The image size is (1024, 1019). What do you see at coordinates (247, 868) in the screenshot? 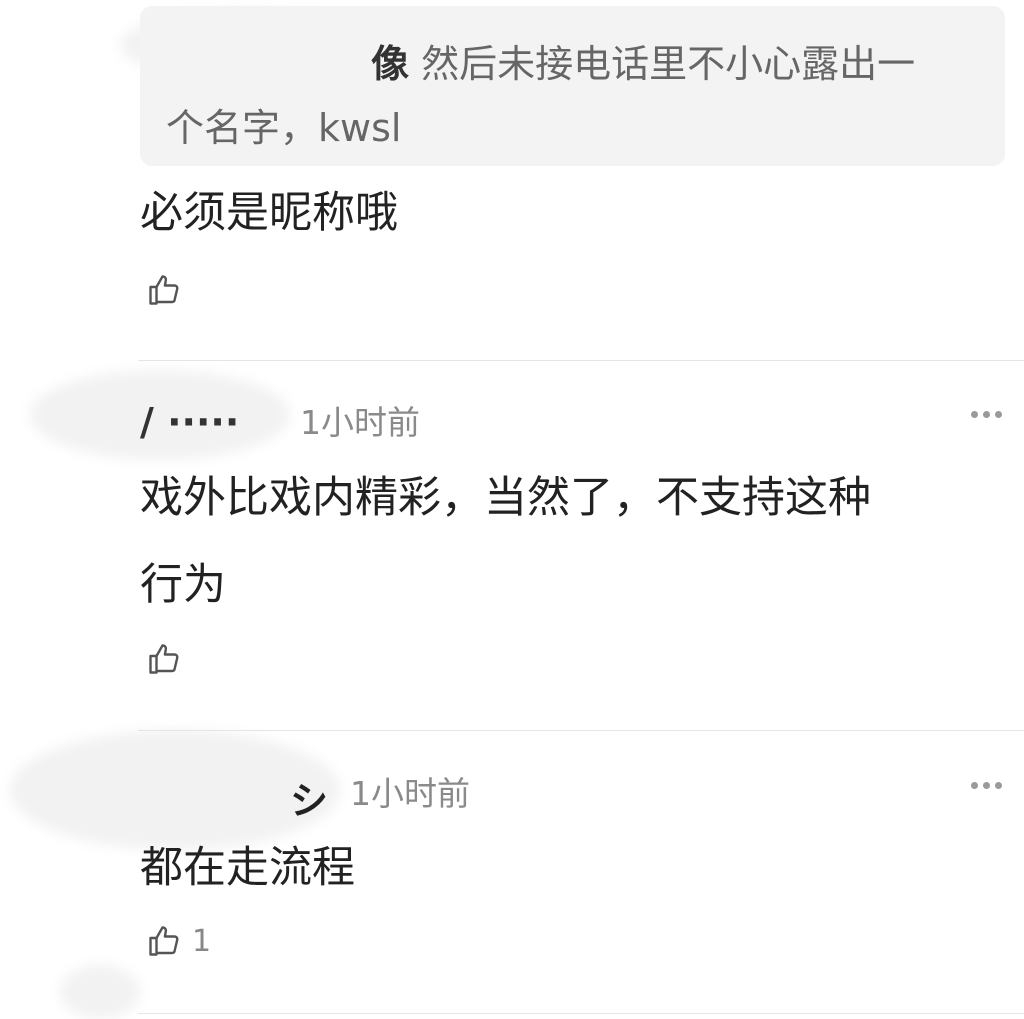
I see `comment-text: 都在走流程` at bounding box center [247, 868].